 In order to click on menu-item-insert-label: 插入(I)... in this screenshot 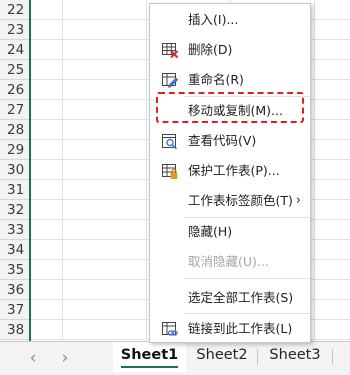, I will do `click(213, 19)`.